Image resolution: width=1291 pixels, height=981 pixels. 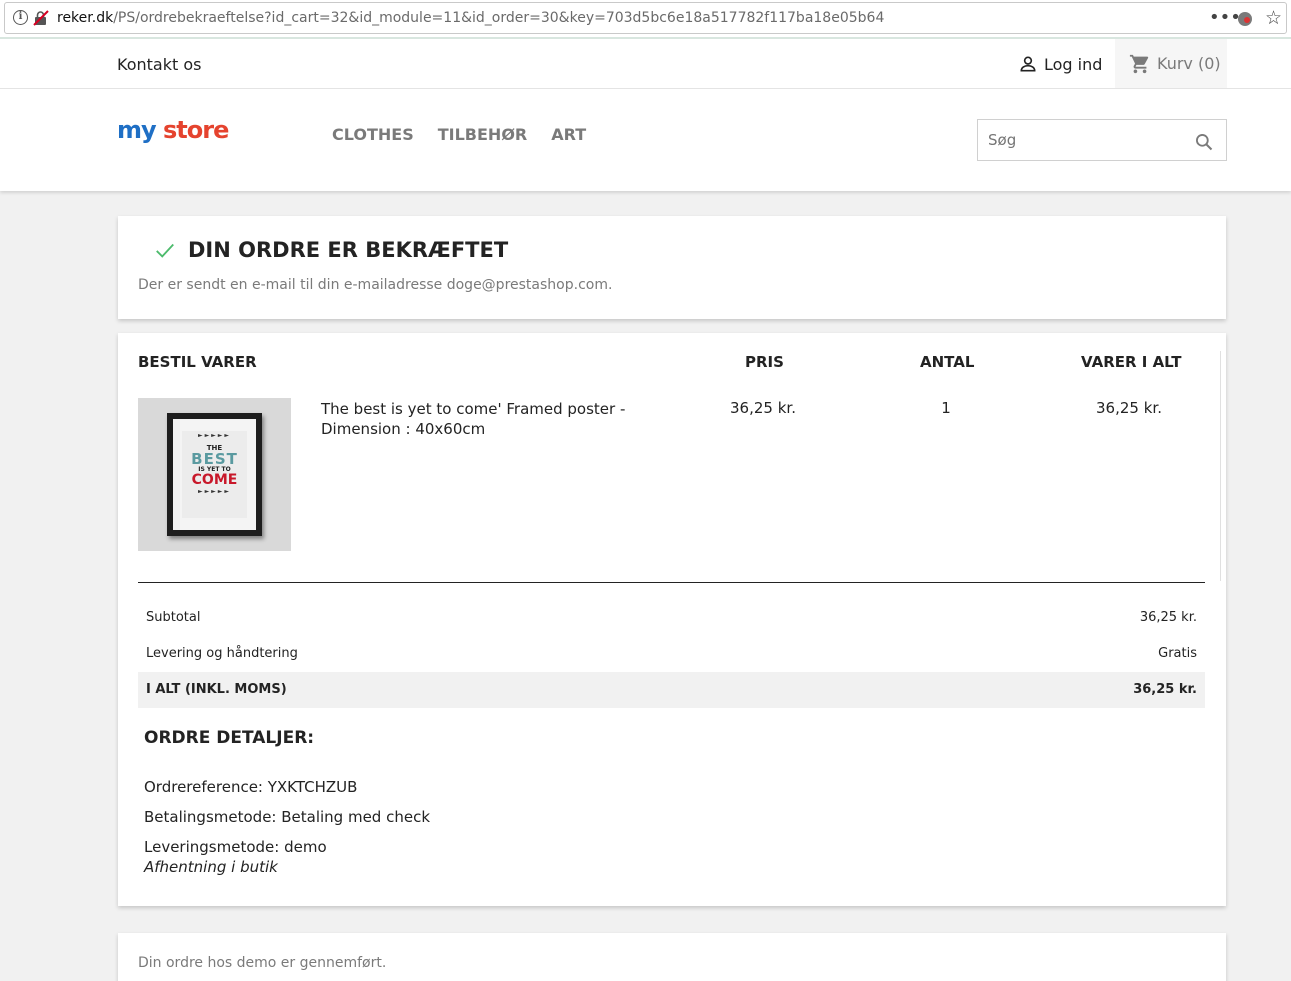 I want to click on payment-method: Betalingsmetode: Betaling med check, so click(x=287, y=817).